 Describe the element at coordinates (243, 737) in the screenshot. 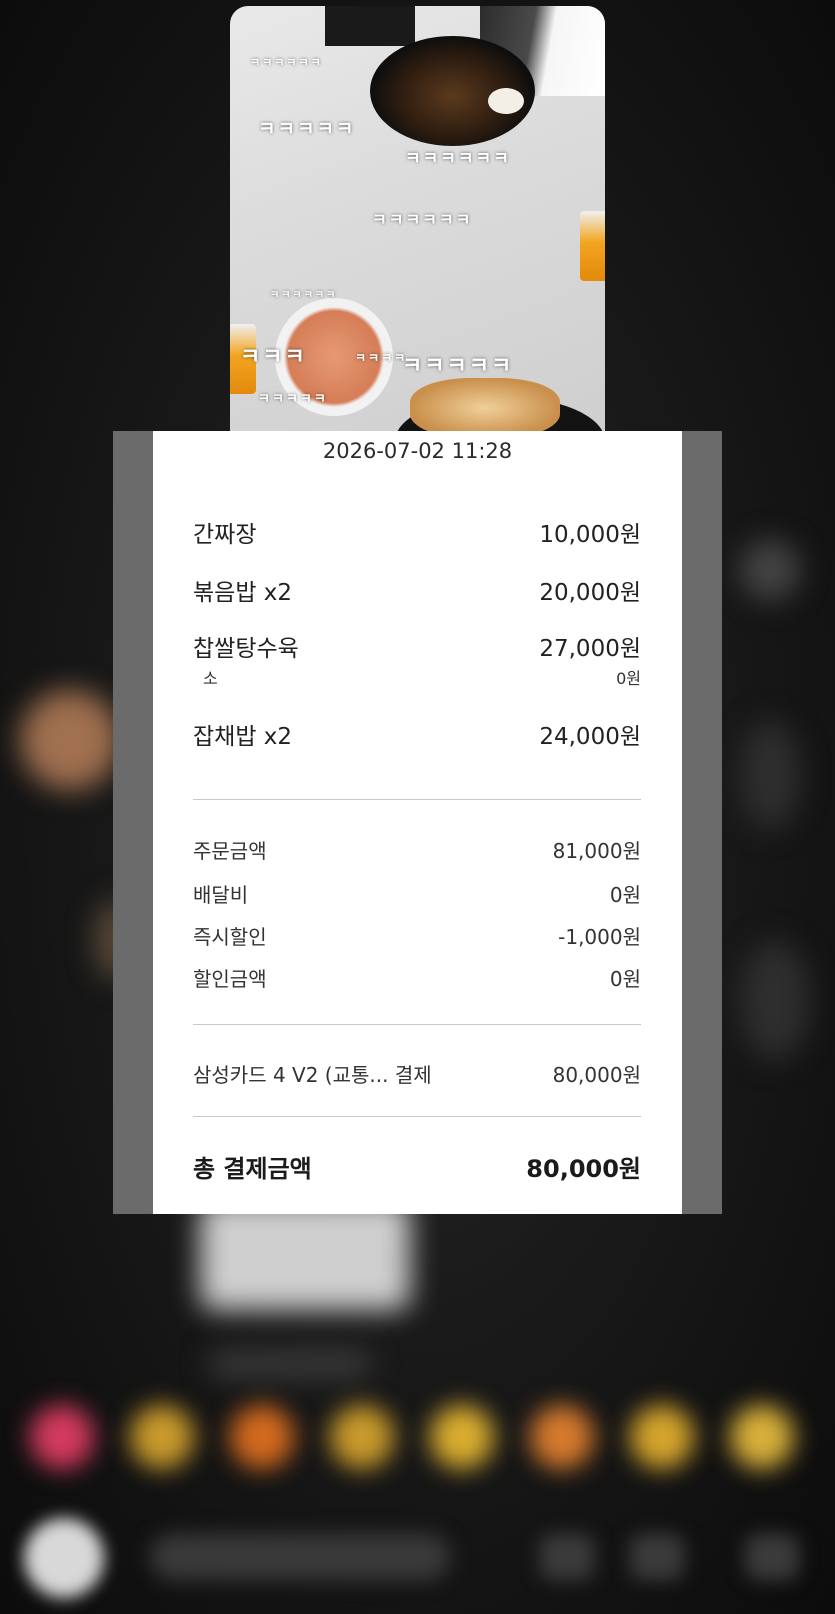

I see `item-name: 잡채밥 x2` at that location.